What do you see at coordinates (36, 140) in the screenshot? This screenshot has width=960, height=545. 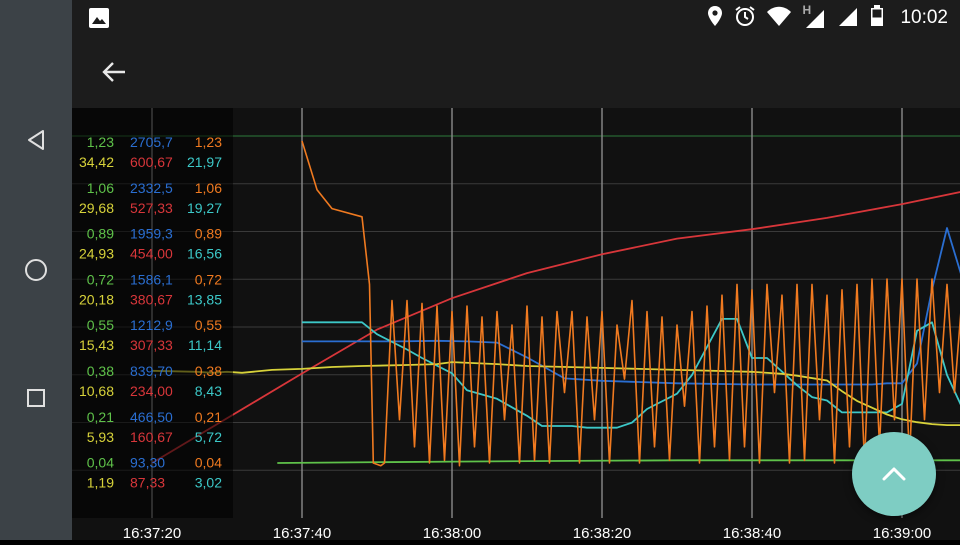 I see `back-triangle-icon` at bounding box center [36, 140].